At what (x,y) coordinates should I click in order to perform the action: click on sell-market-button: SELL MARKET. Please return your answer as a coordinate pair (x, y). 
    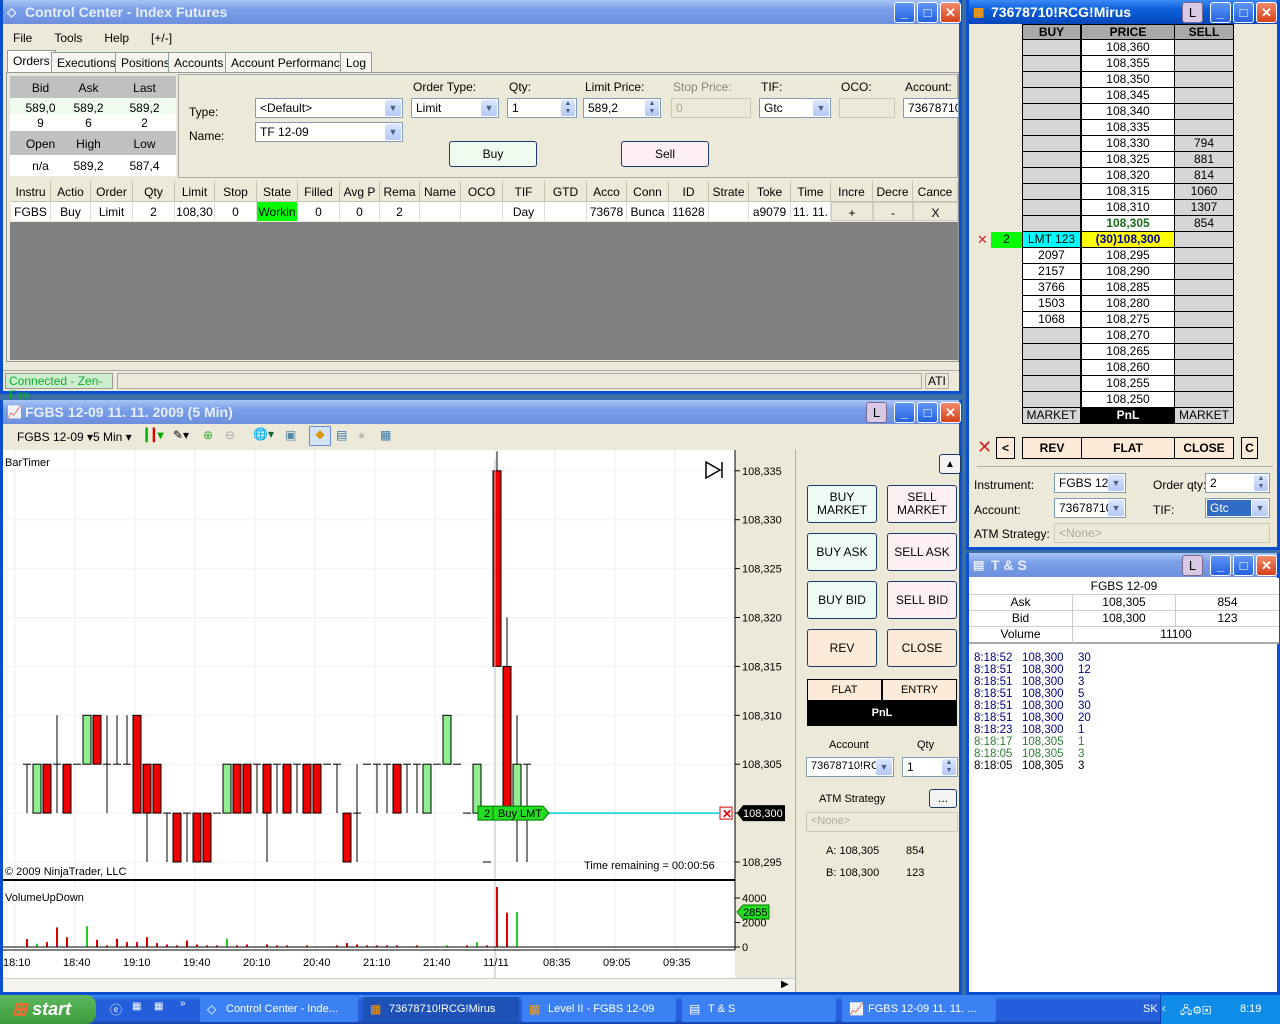
    Looking at the image, I should click on (922, 504).